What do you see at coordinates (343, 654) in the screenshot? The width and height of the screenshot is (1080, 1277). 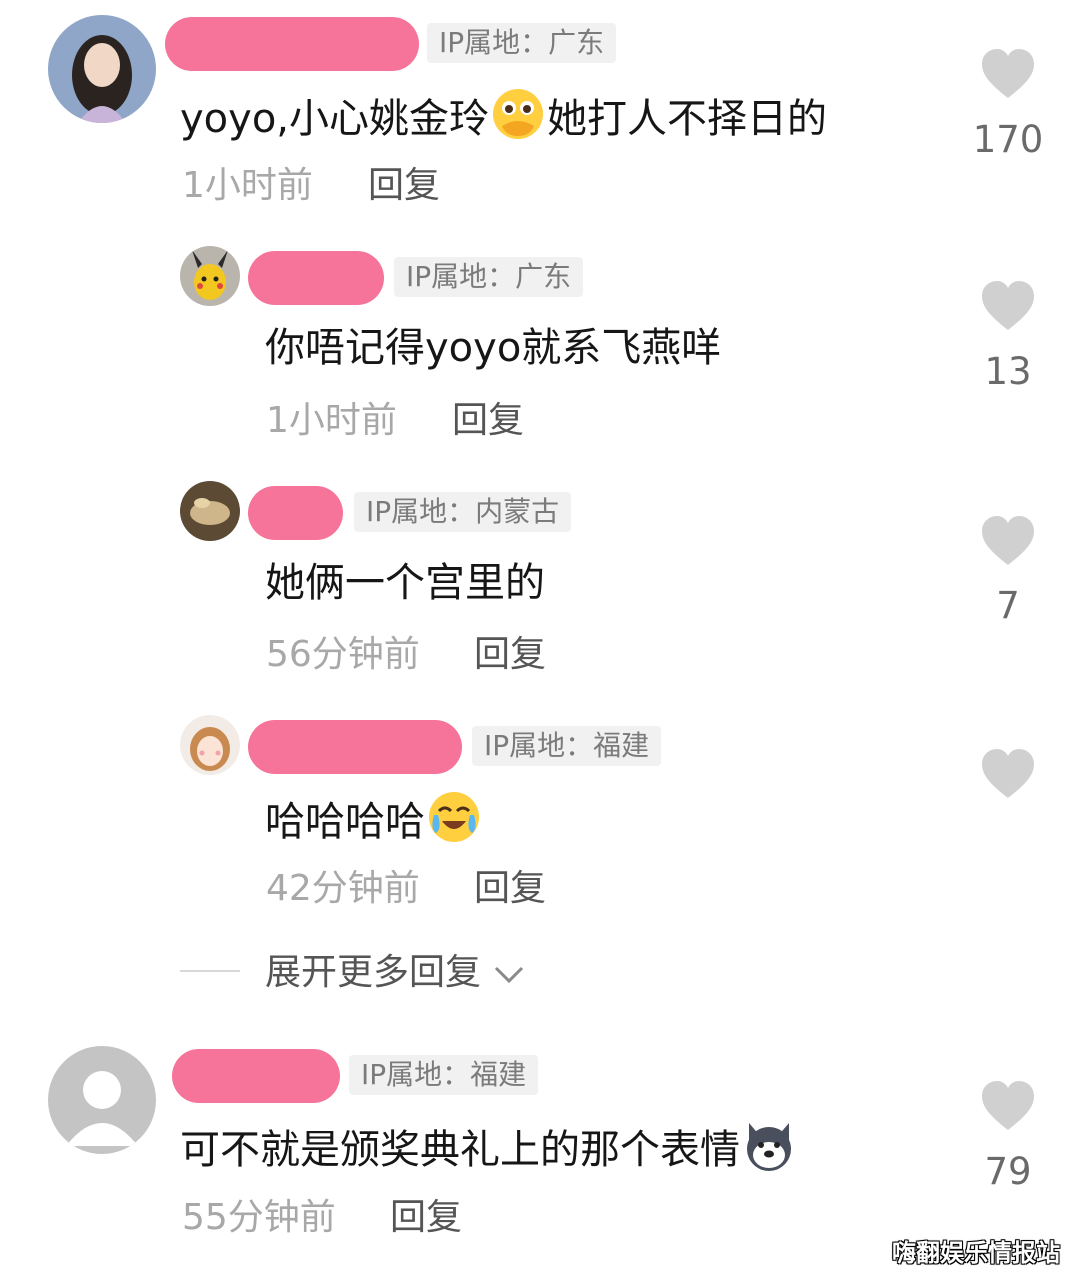 I see `reply-time: 56分钟前` at bounding box center [343, 654].